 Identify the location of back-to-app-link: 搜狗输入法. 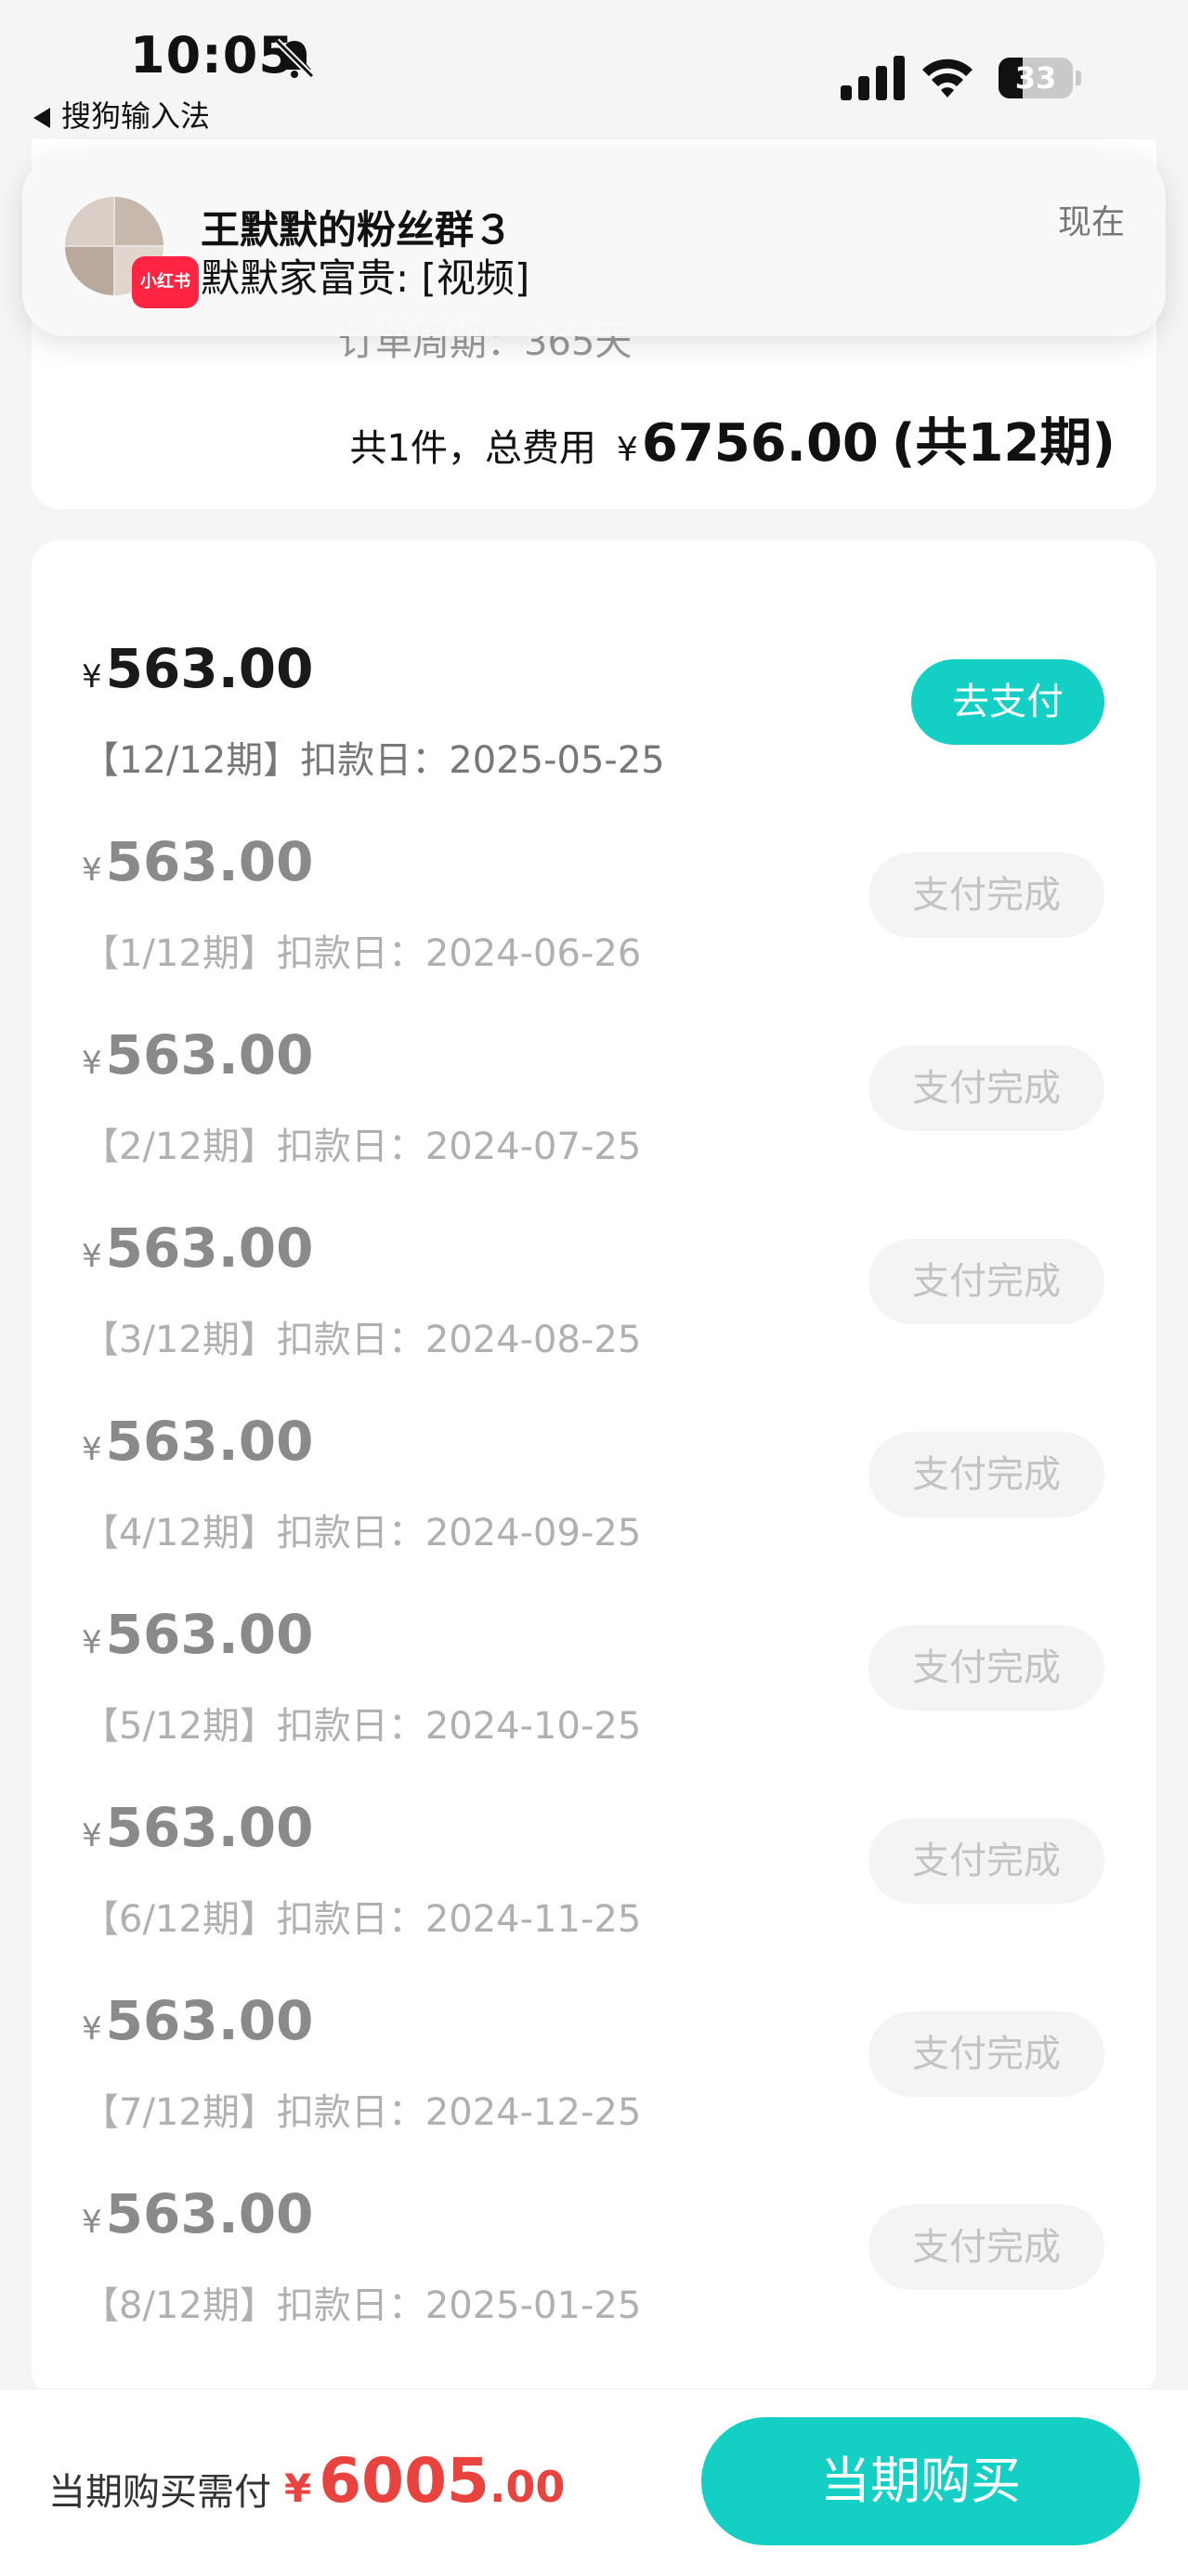
(122, 114).